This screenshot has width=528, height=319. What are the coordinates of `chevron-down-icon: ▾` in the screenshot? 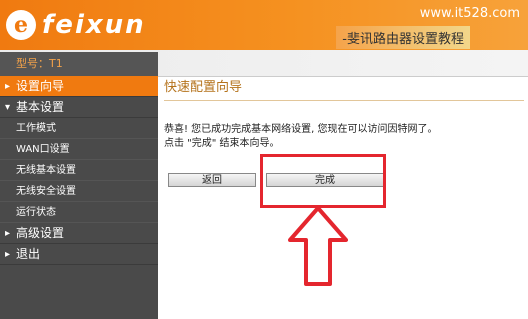 It's located at (8, 107).